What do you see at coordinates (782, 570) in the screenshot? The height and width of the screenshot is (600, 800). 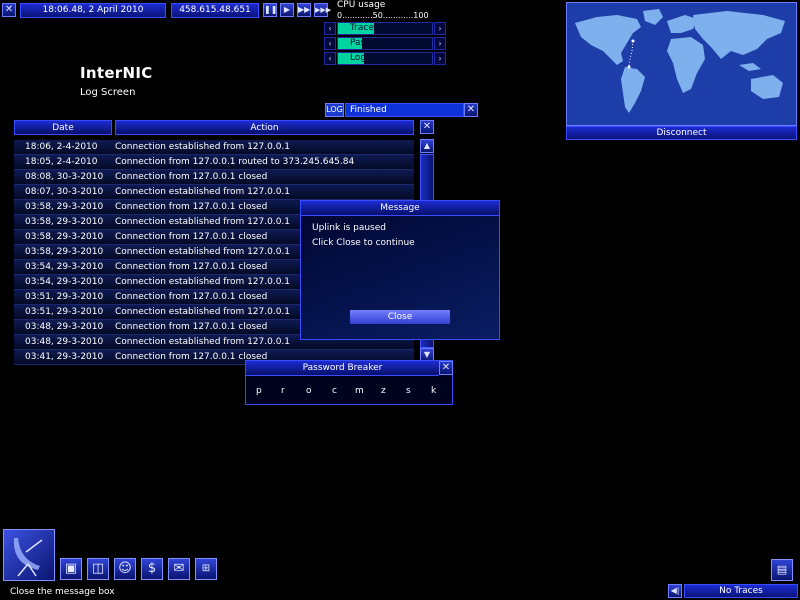 I see `notes-icon: ▤` at bounding box center [782, 570].